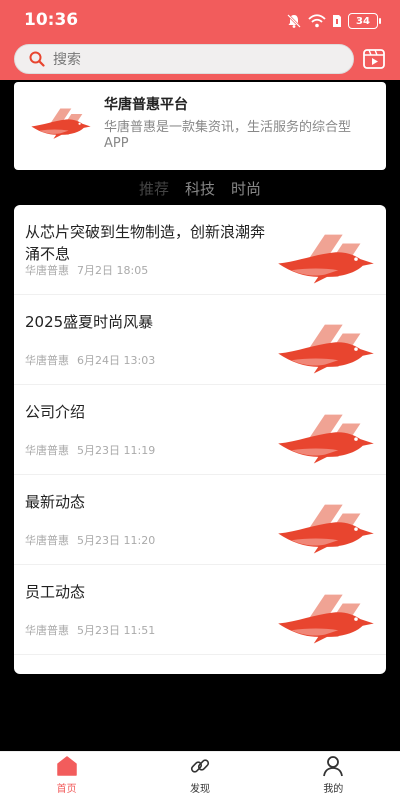  What do you see at coordinates (116, 360) in the screenshot?
I see `article-date: 6月24日 13:03` at bounding box center [116, 360].